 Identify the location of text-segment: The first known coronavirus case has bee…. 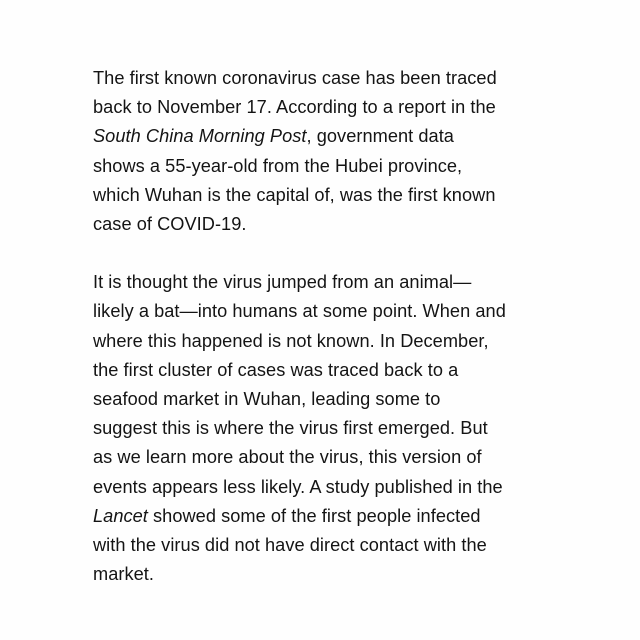
(295, 78).